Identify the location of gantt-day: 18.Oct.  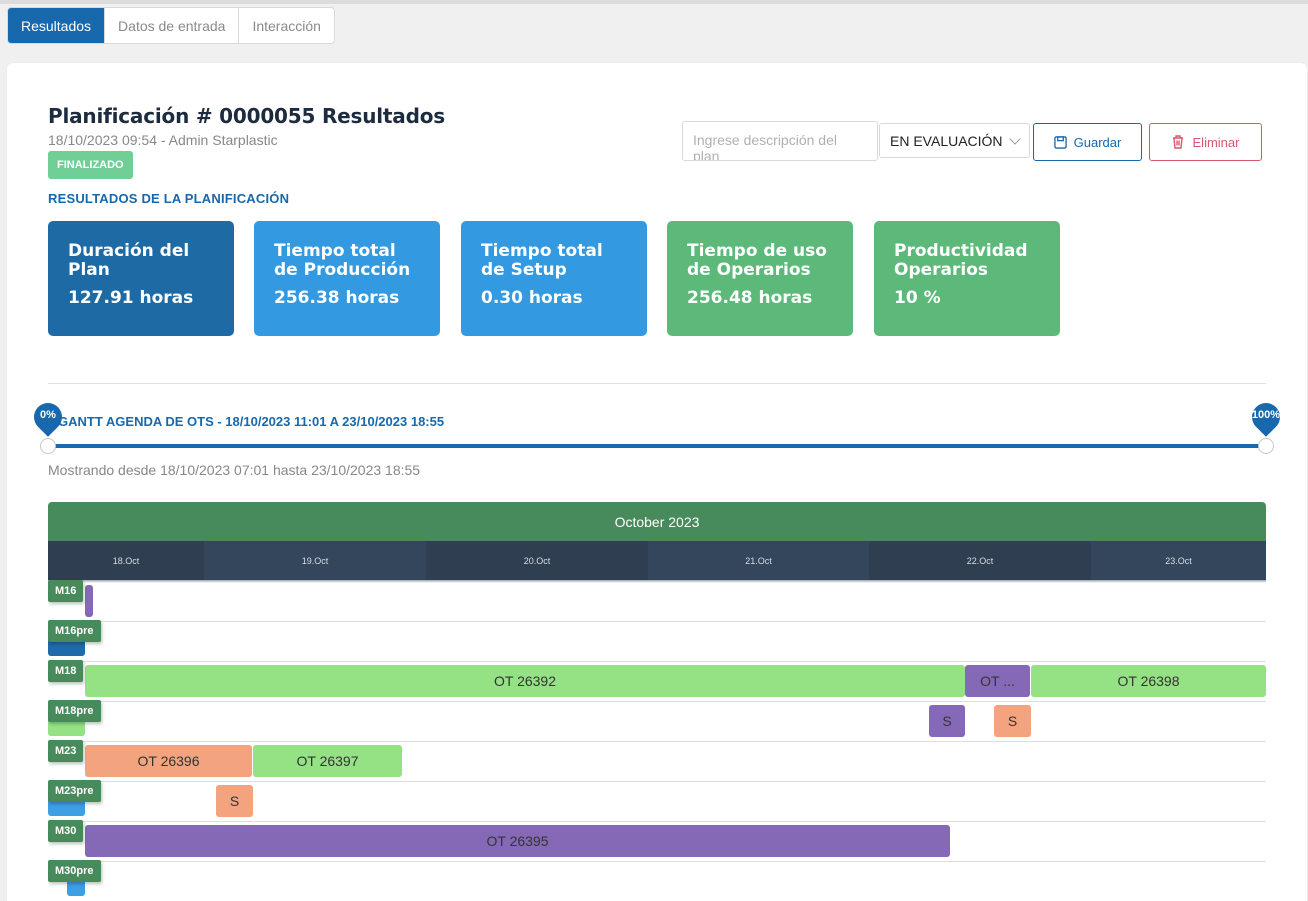
(126, 560).